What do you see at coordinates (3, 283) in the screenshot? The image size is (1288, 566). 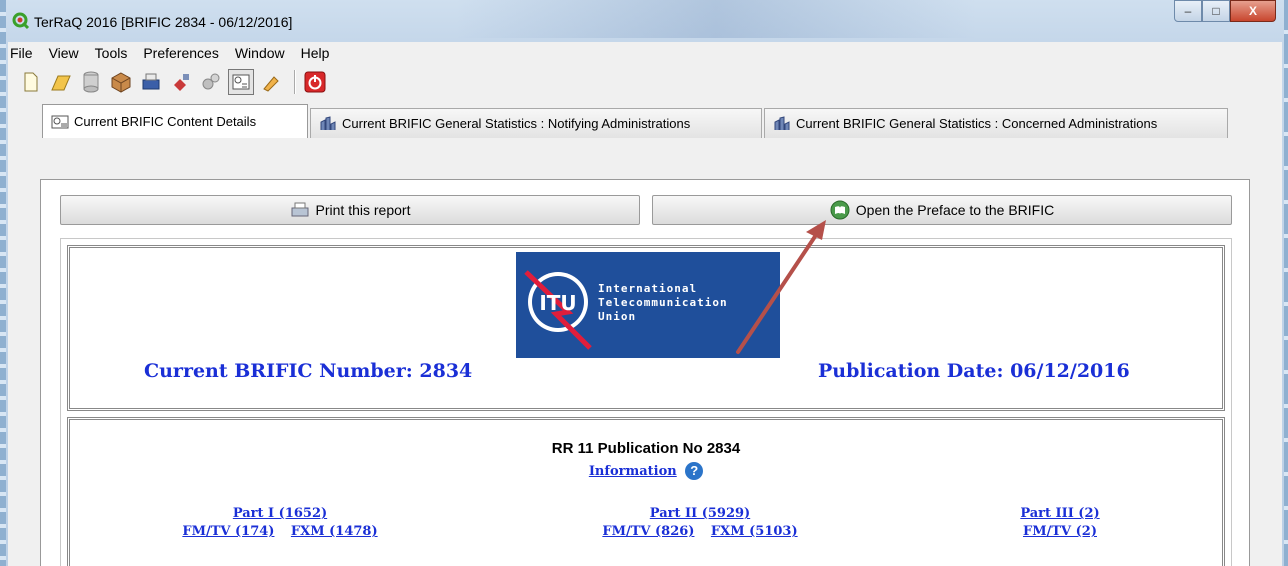 I see `background-strip-left` at bounding box center [3, 283].